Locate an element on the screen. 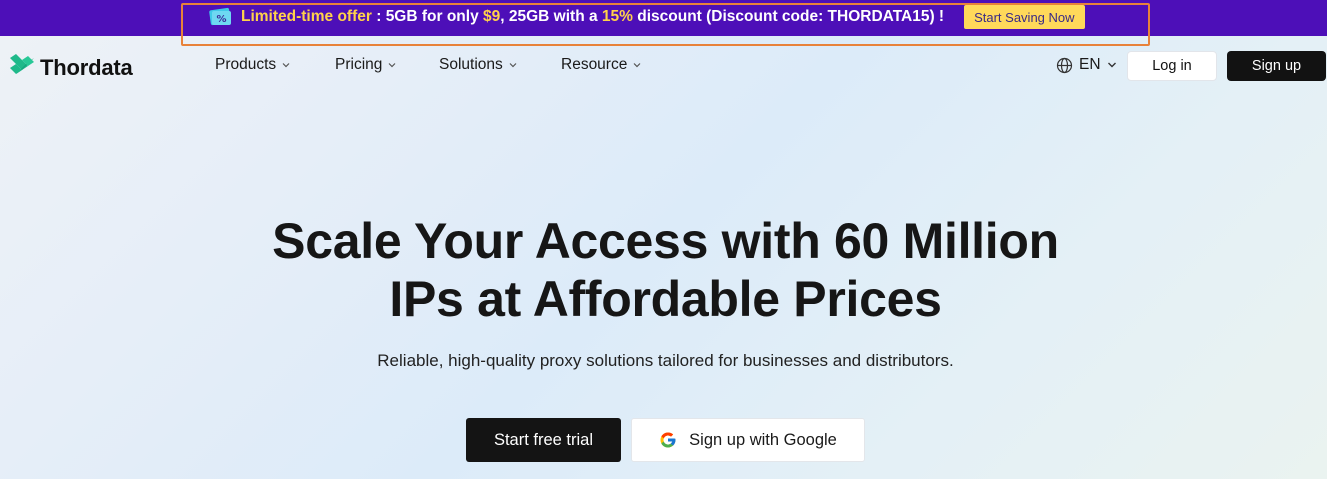 The height and width of the screenshot is (479, 1327). language-code: EN is located at coordinates (1090, 64).